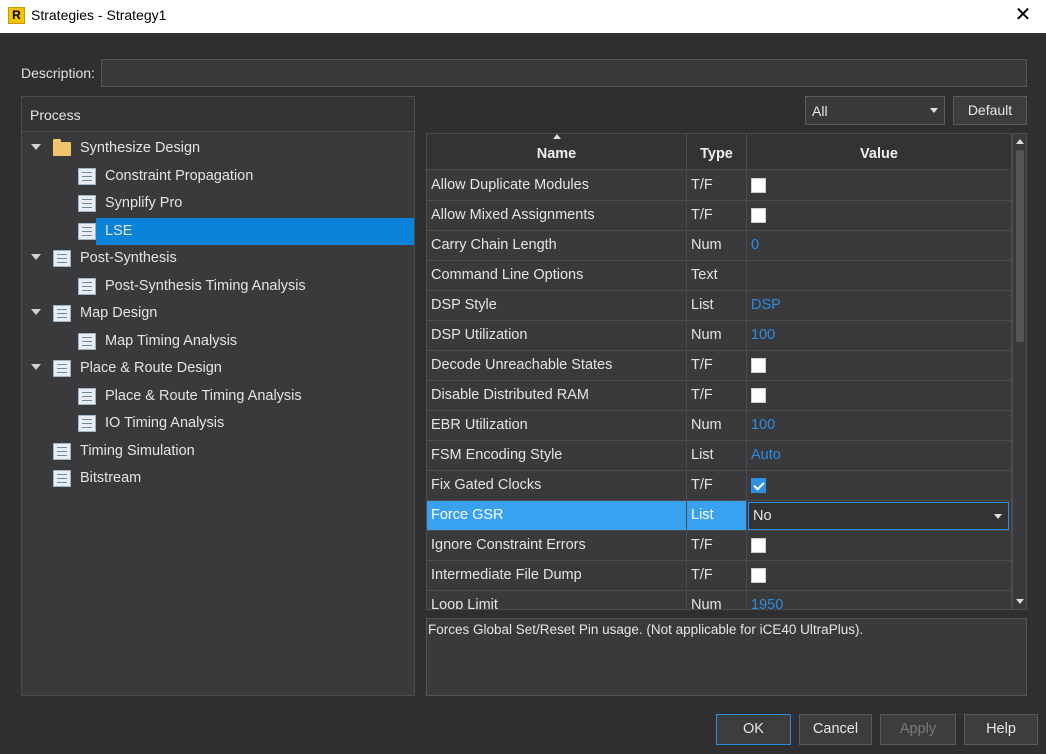 Image resolution: width=1046 pixels, height=754 pixels. What do you see at coordinates (719, 600) in the screenshot?
I see `property-row: Loop Limit Num 1950` at bounding box center [719, 600].